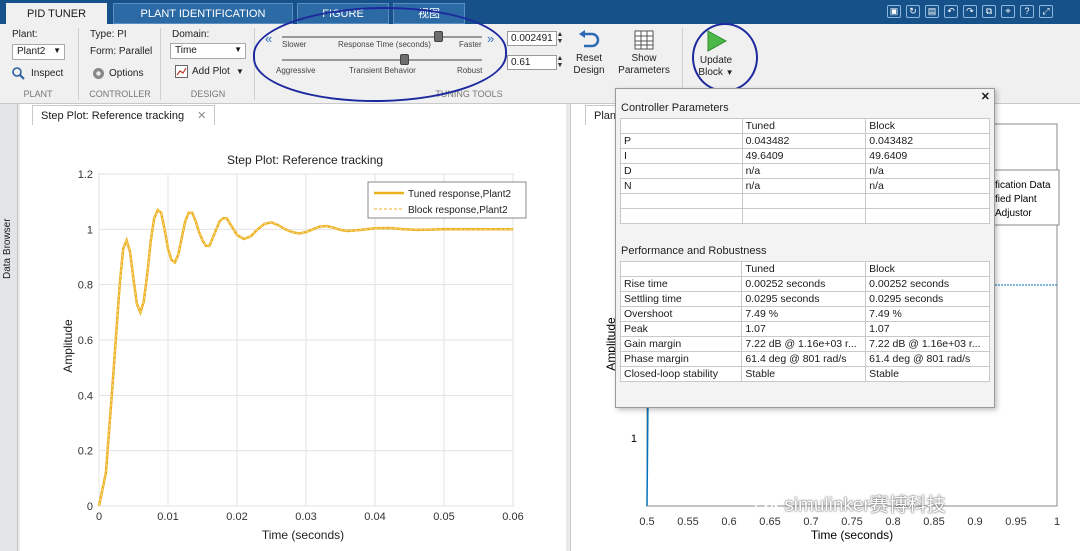 This screenshot has width=1080, height=551. Describe the element at coordinates (932, 11) in the screenshot. I see `print-icon: ▤` at that location.